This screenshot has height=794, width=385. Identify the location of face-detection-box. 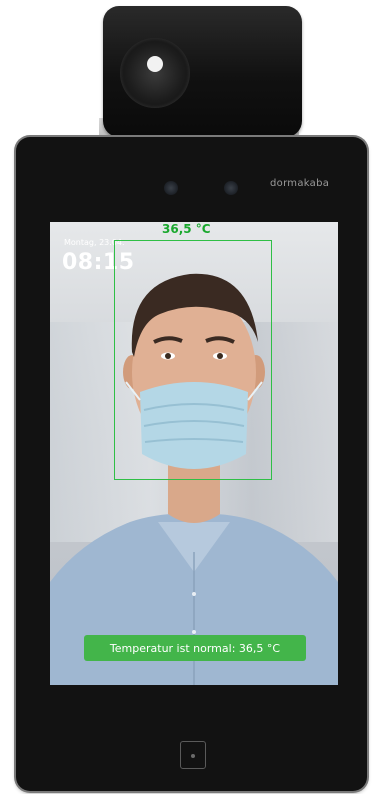
(193, 360).